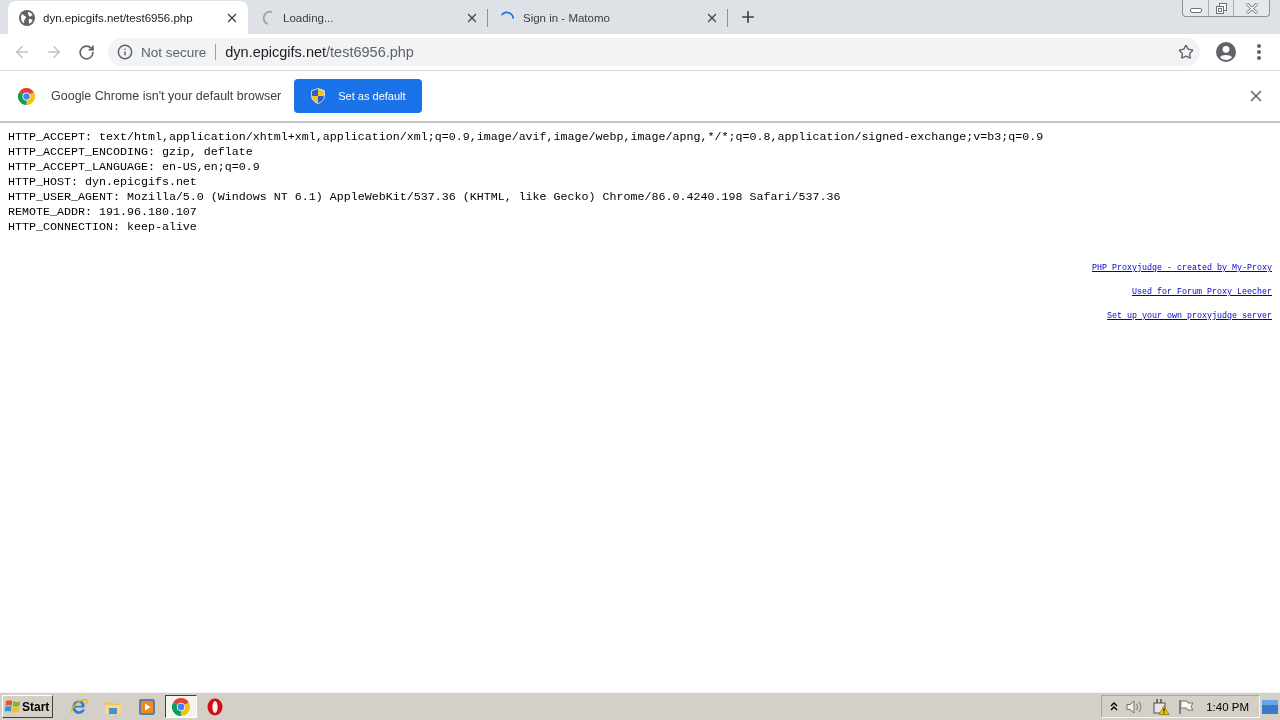  I want to click on network-warning-icon, so click(1161, 706).